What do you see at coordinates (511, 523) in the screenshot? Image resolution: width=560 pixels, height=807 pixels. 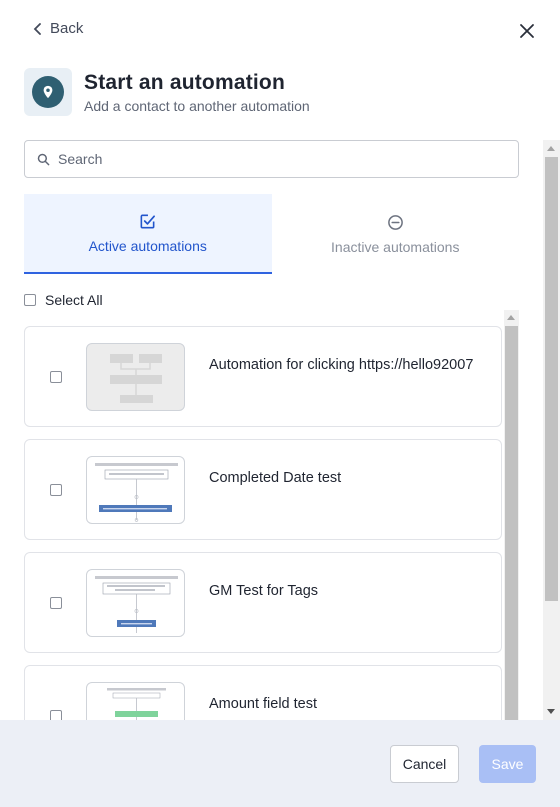 I see `list-scrollbar-thumb` at bounding box center [511, 523].